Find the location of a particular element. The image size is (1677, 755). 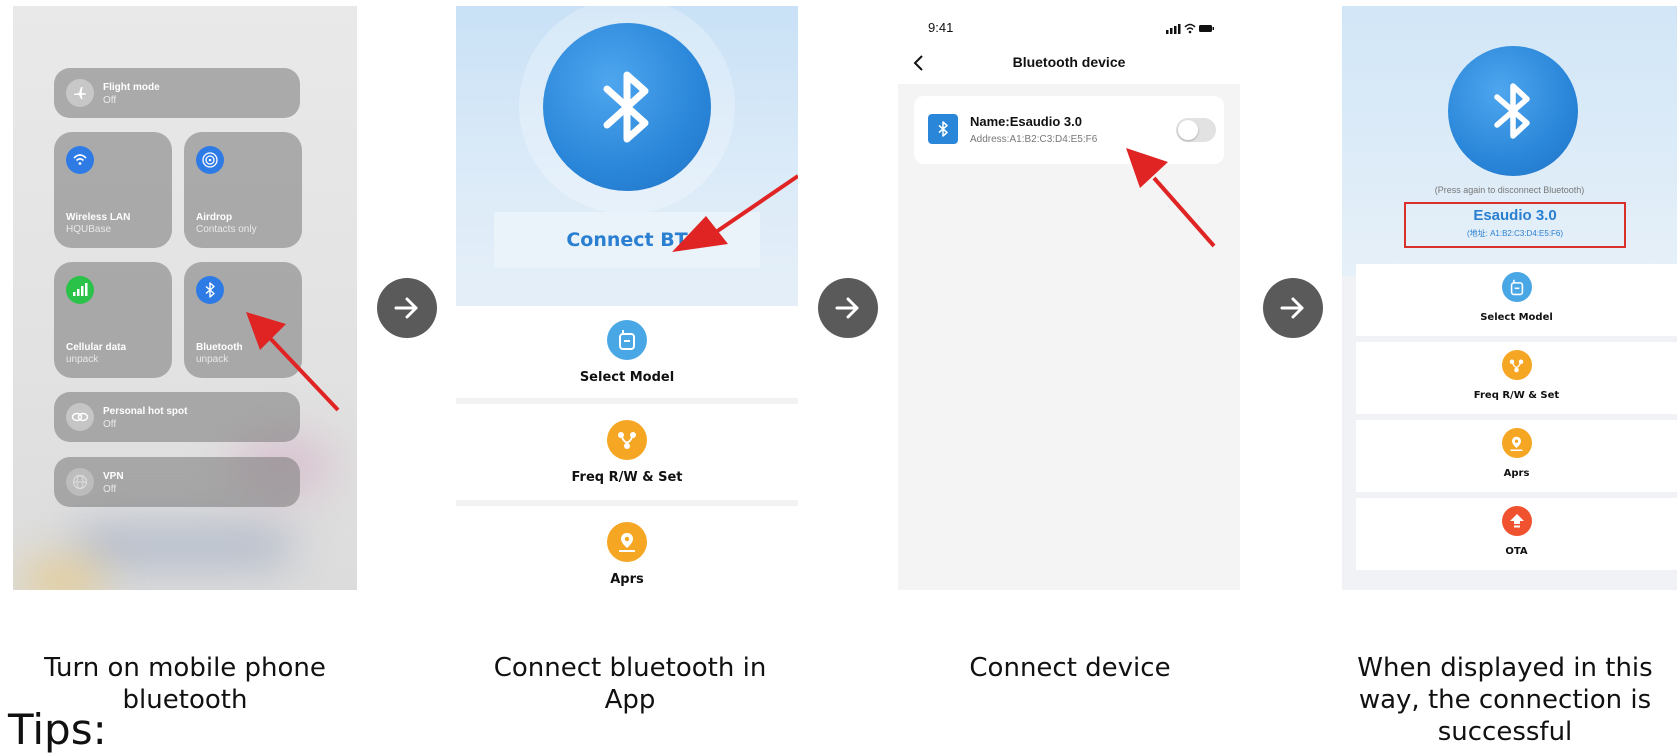

caption-step-3: Connect device is located at coordinates (1070, 668).